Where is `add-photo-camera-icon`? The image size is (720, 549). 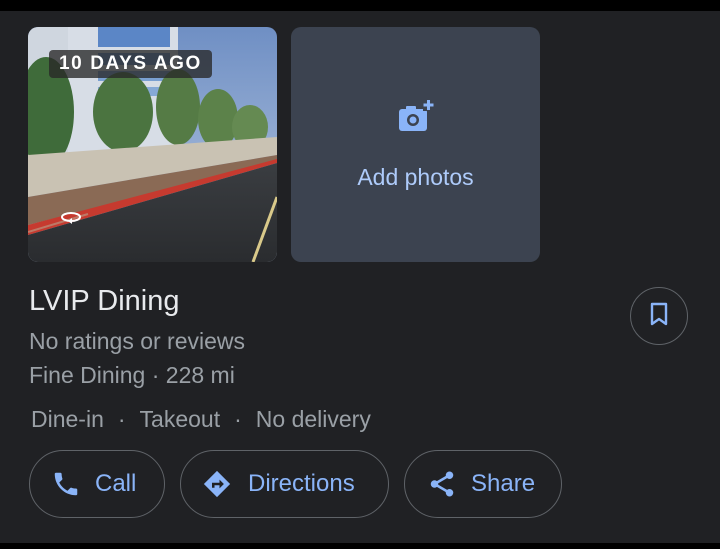 add-photo-camera-icon is located at coordinates (416, 119).